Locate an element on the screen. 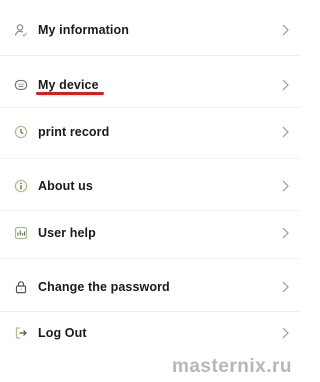 This screenshot has height=382, width=320. menu-item-log-out: Log Out is located at coordinates (150, 333).